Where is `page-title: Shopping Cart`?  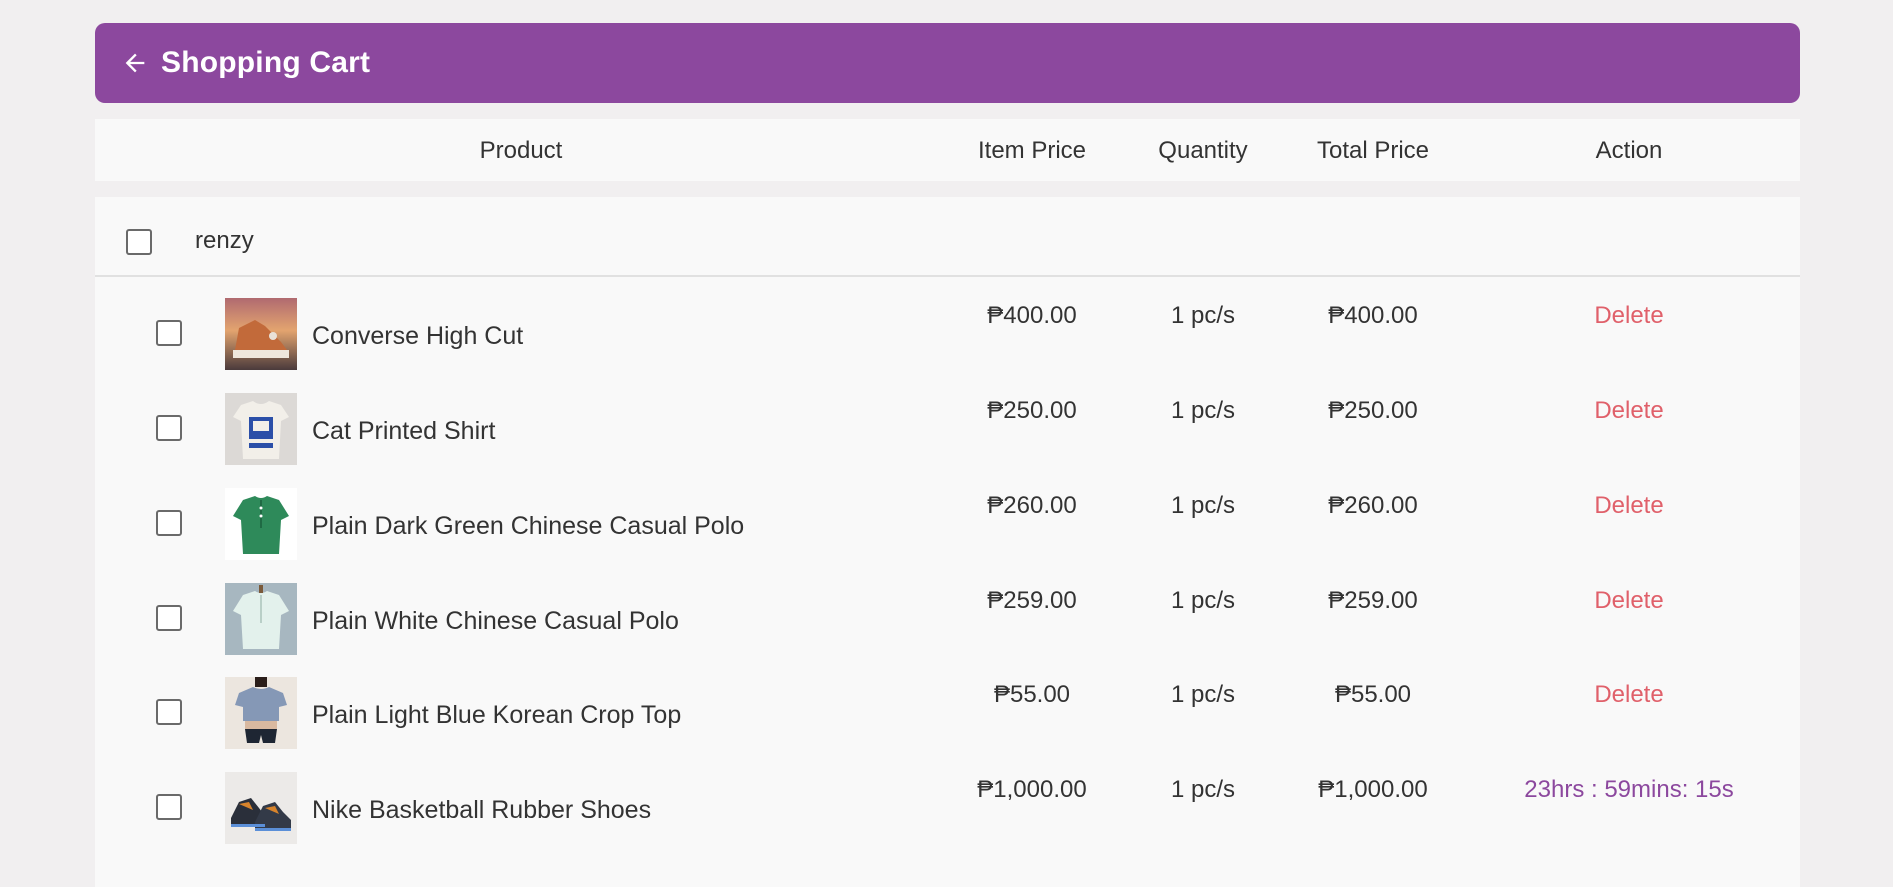 page-title: Shopping Cart is located at coordinates (266, 62).